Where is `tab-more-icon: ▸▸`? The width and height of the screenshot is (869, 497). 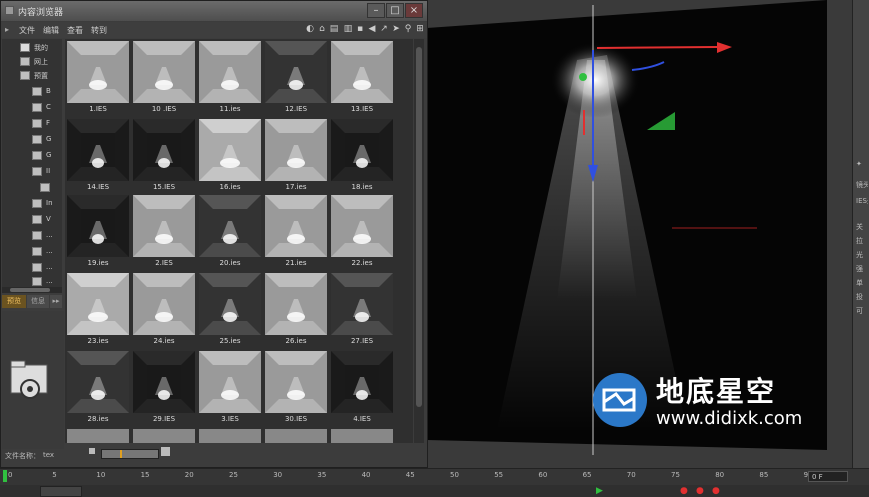
tab-more-icon: ▸▸ is located at coordinates (56, 301).